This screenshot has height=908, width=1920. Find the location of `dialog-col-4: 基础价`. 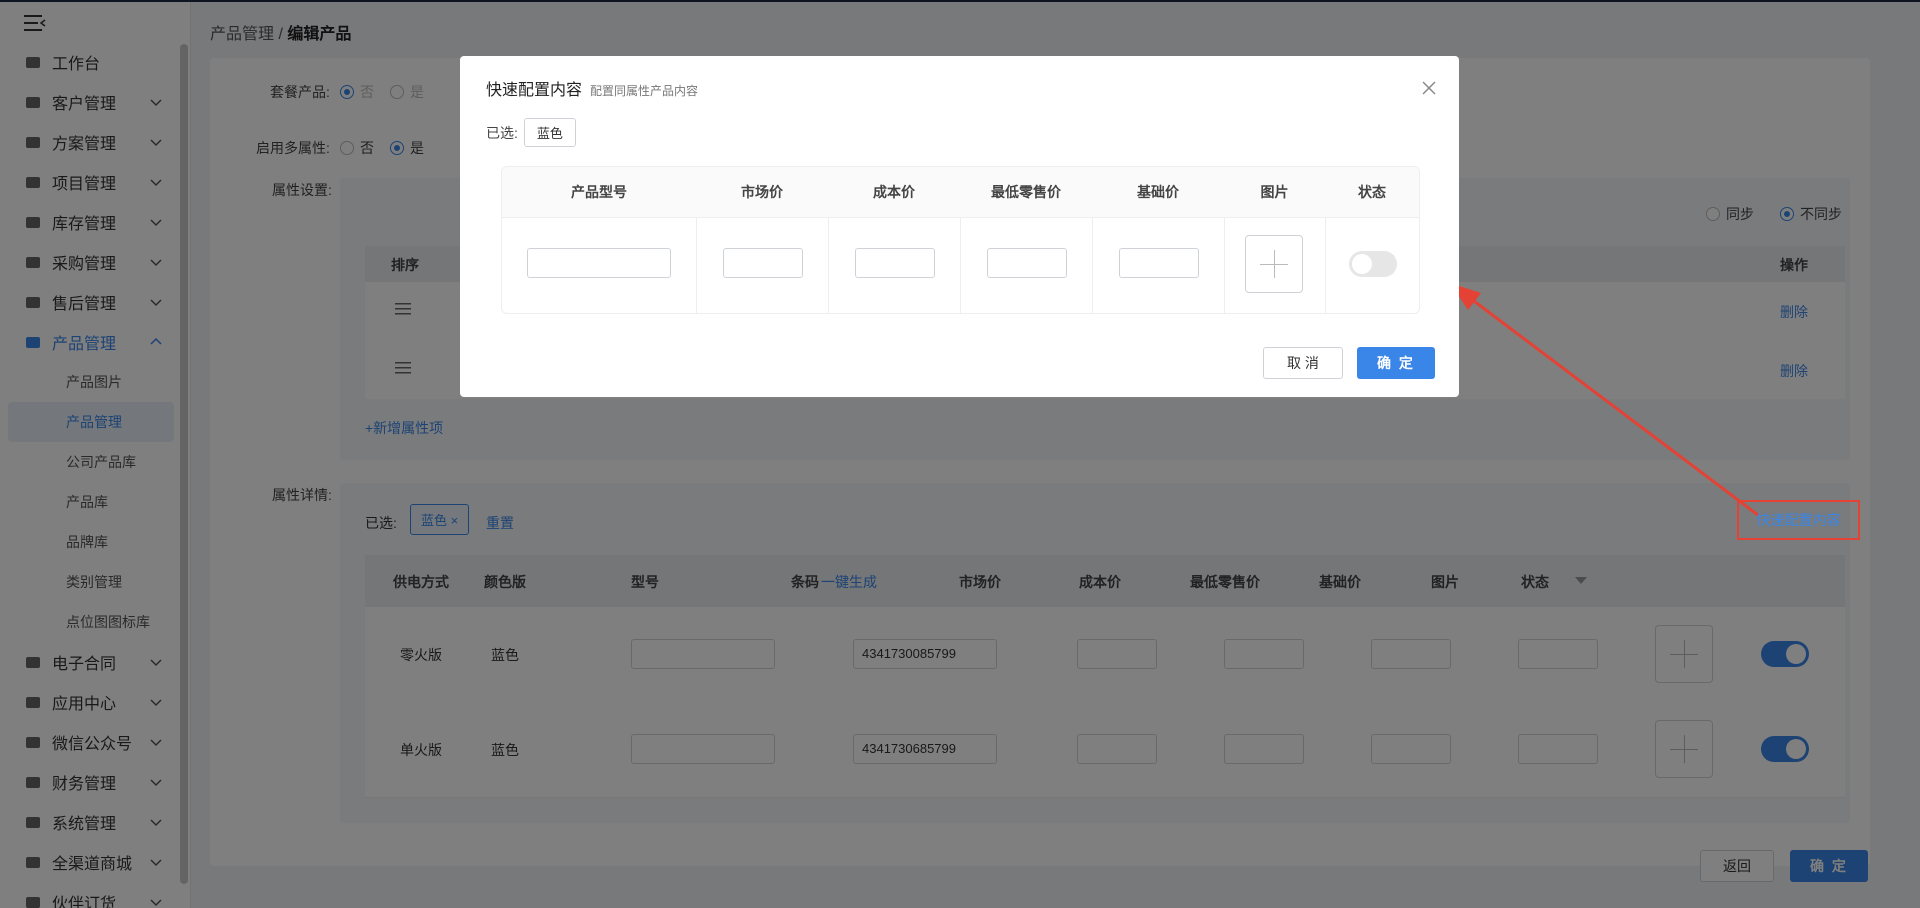

dialog-col-4: 基础价 is located at coordinates (1158, 192).